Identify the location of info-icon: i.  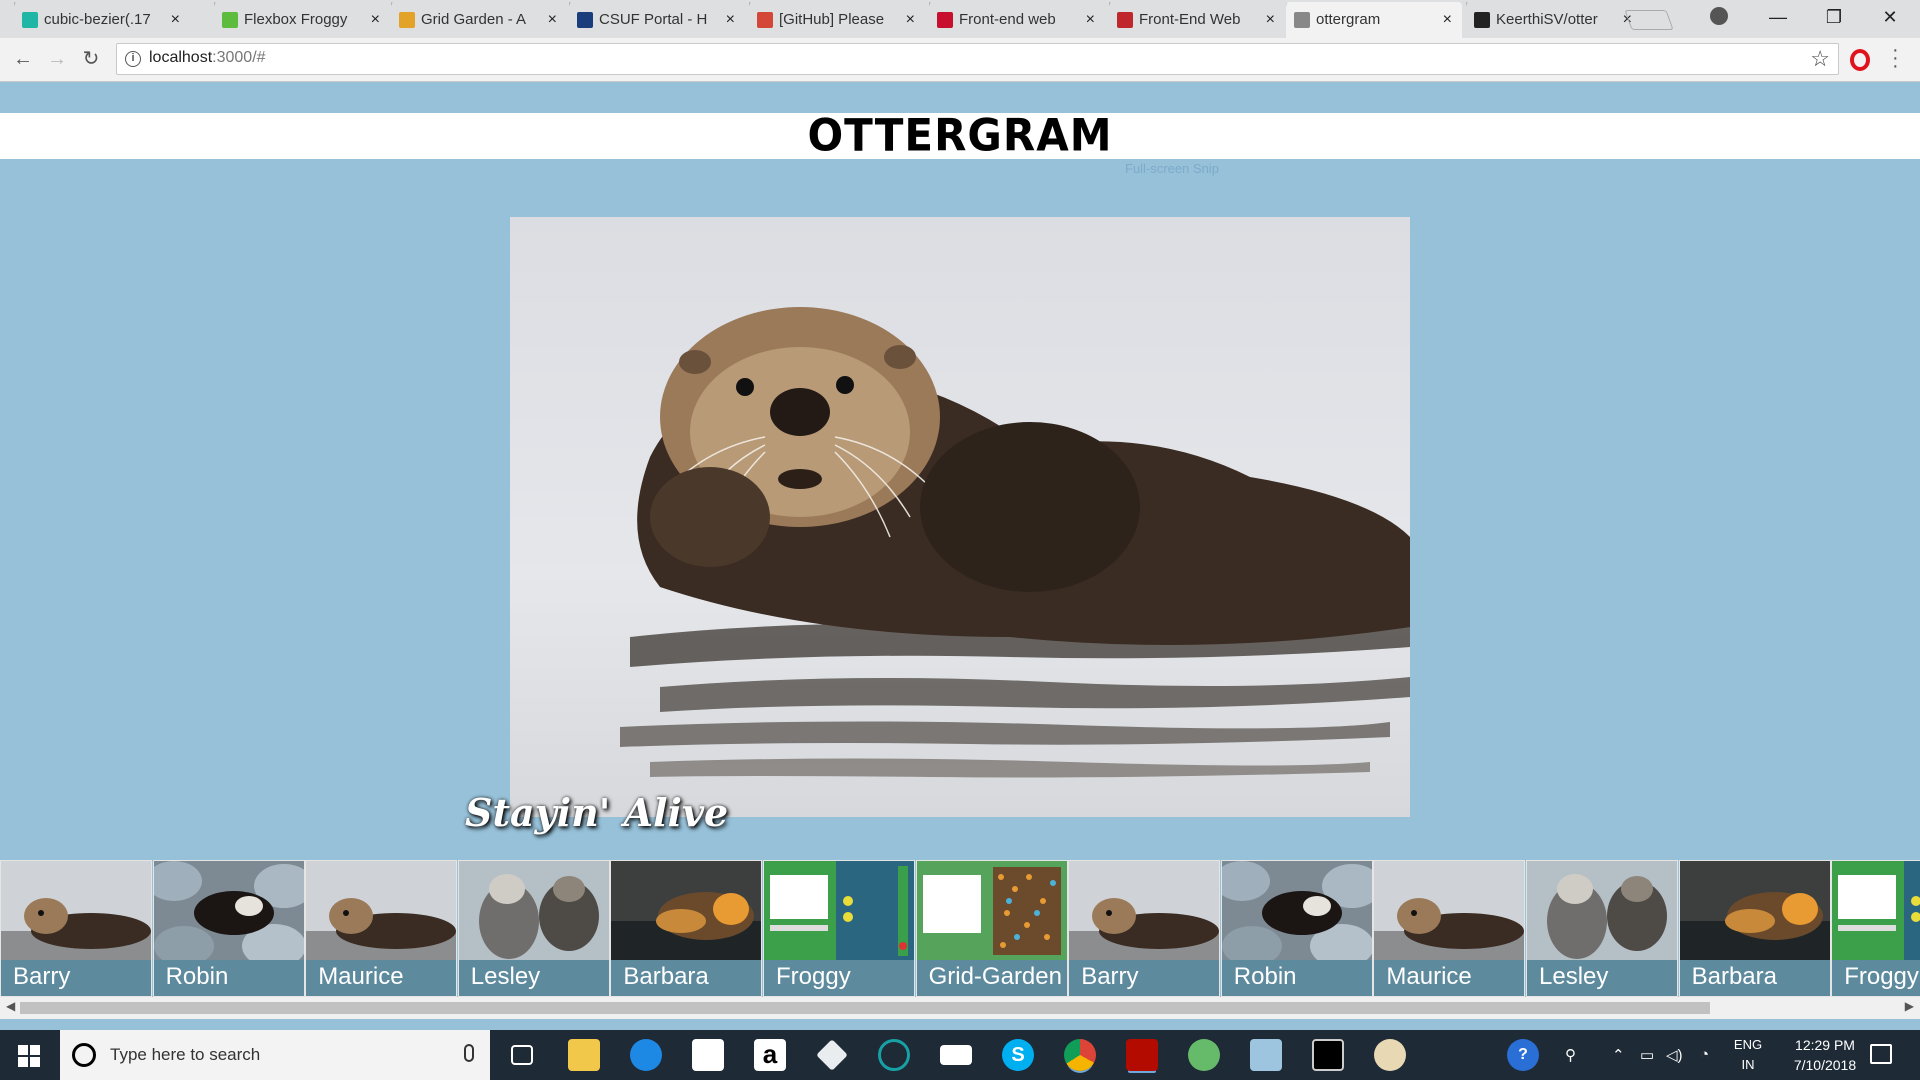
(133, 59).